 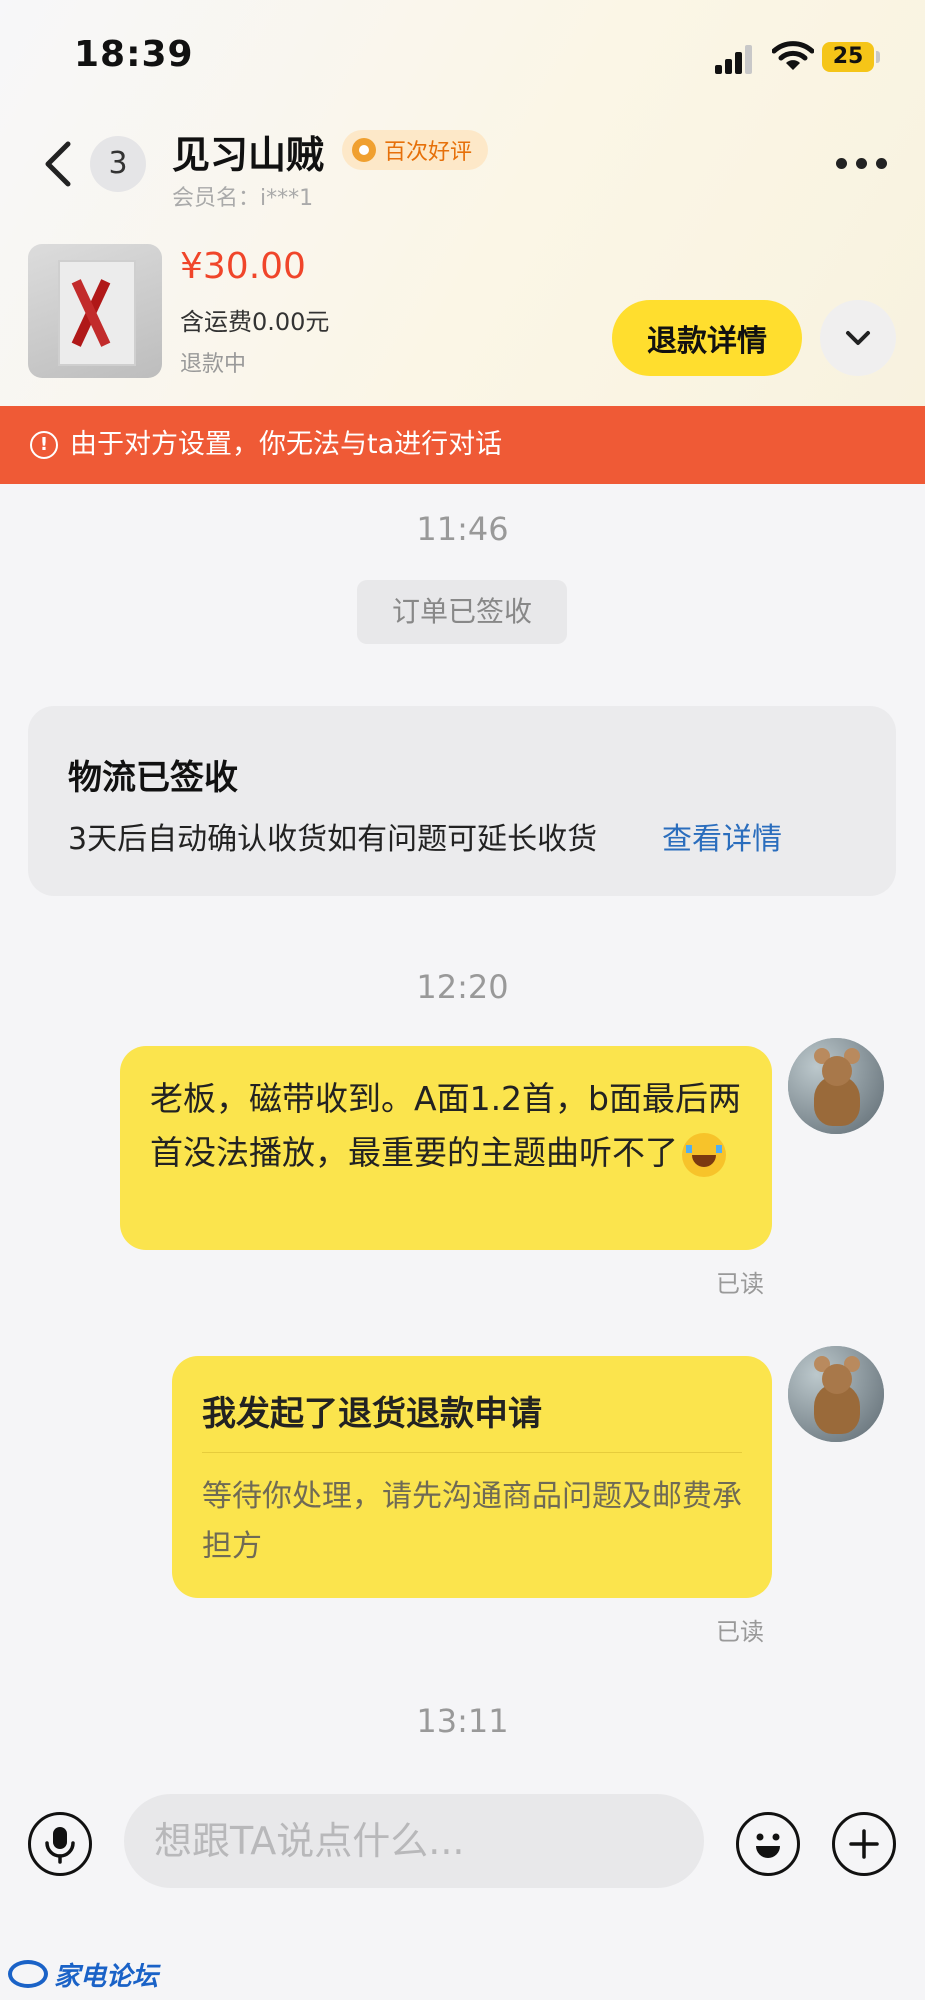 I want to click on member-name: 会员名：i***1, so click(x=243, y=198).